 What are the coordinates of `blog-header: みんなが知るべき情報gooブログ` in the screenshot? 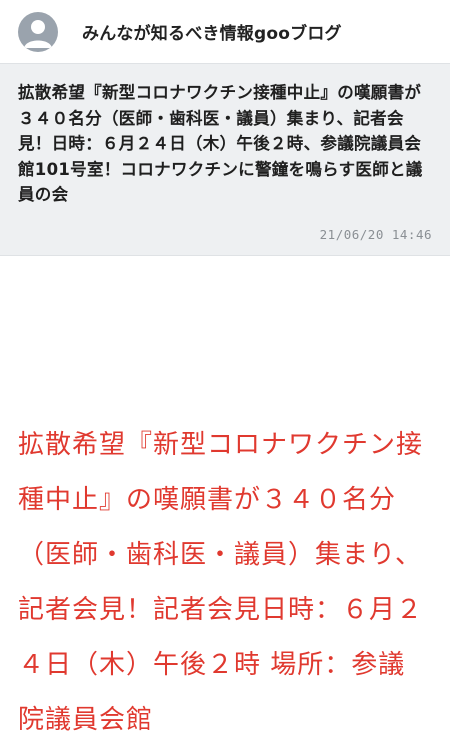 It's located at (225, 31).